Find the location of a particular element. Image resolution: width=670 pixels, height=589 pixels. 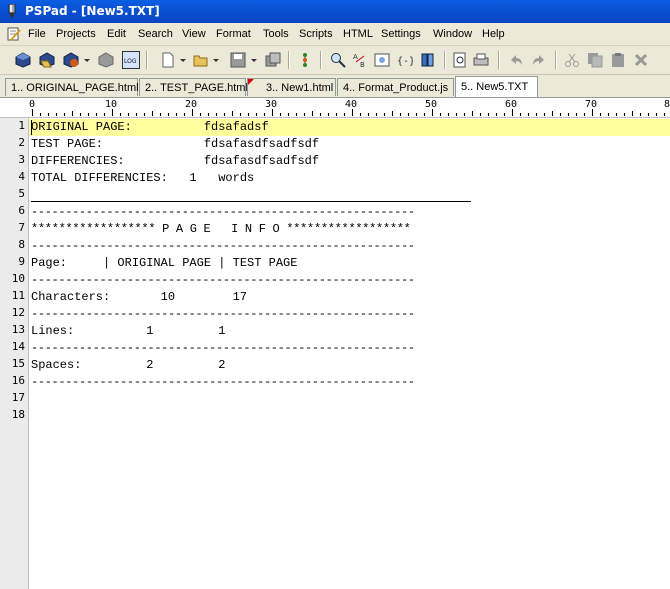

ruler-label: 70 is located at coordinates (591, 104).